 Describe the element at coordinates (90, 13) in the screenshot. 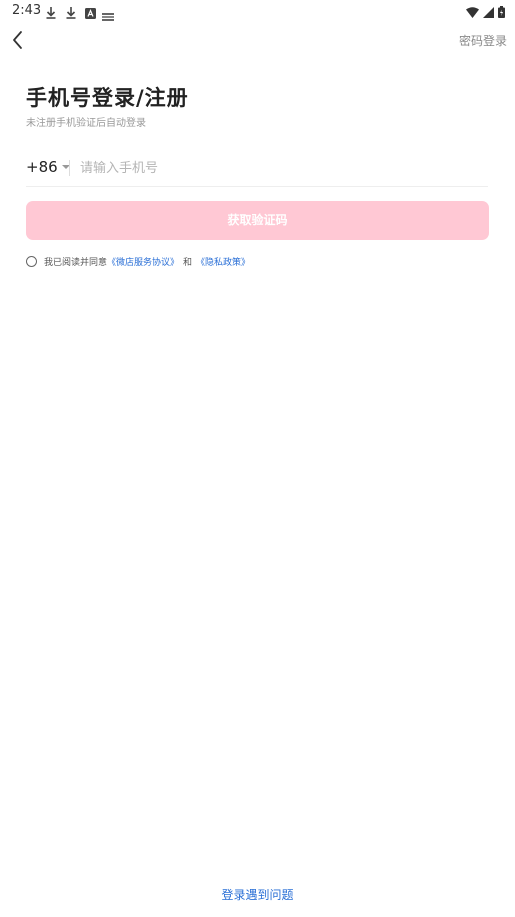

I see `translate-icon` at that location.